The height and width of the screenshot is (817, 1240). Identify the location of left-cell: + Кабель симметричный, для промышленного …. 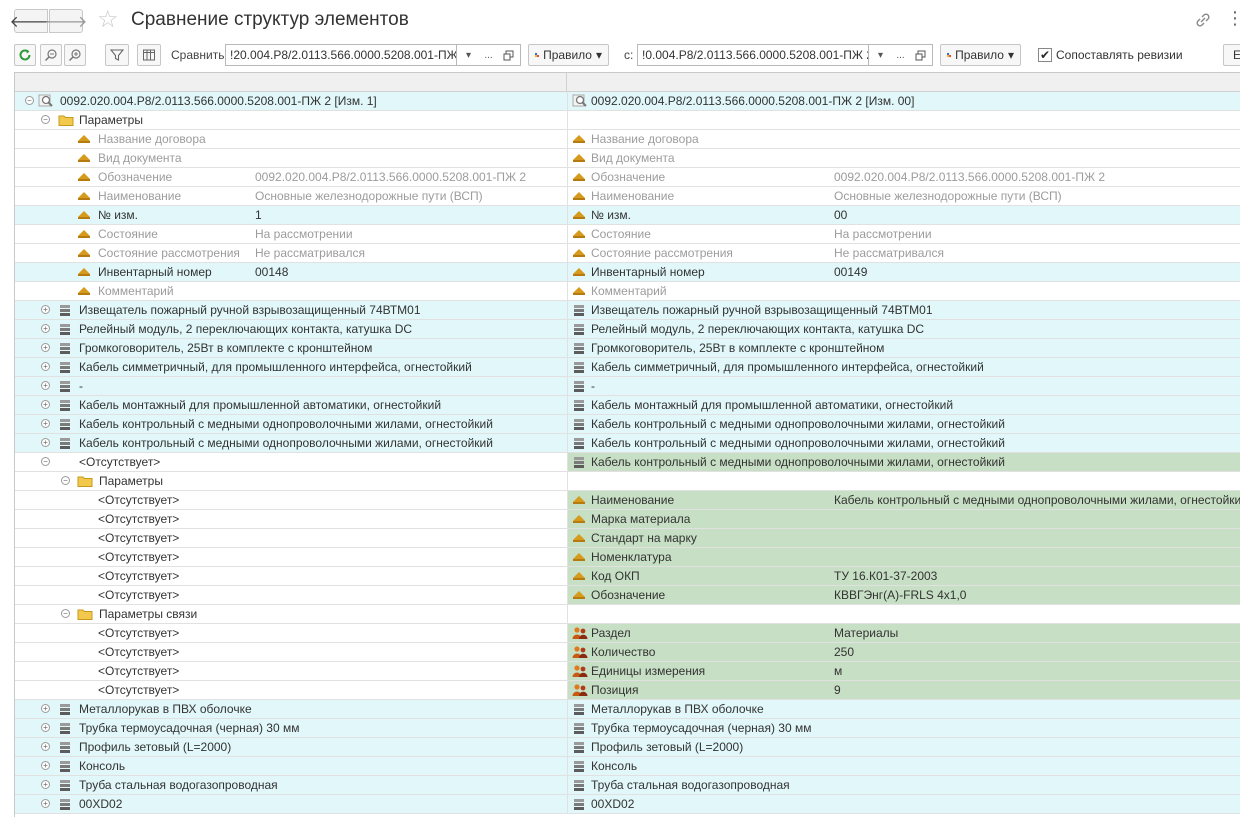
(291, 367).